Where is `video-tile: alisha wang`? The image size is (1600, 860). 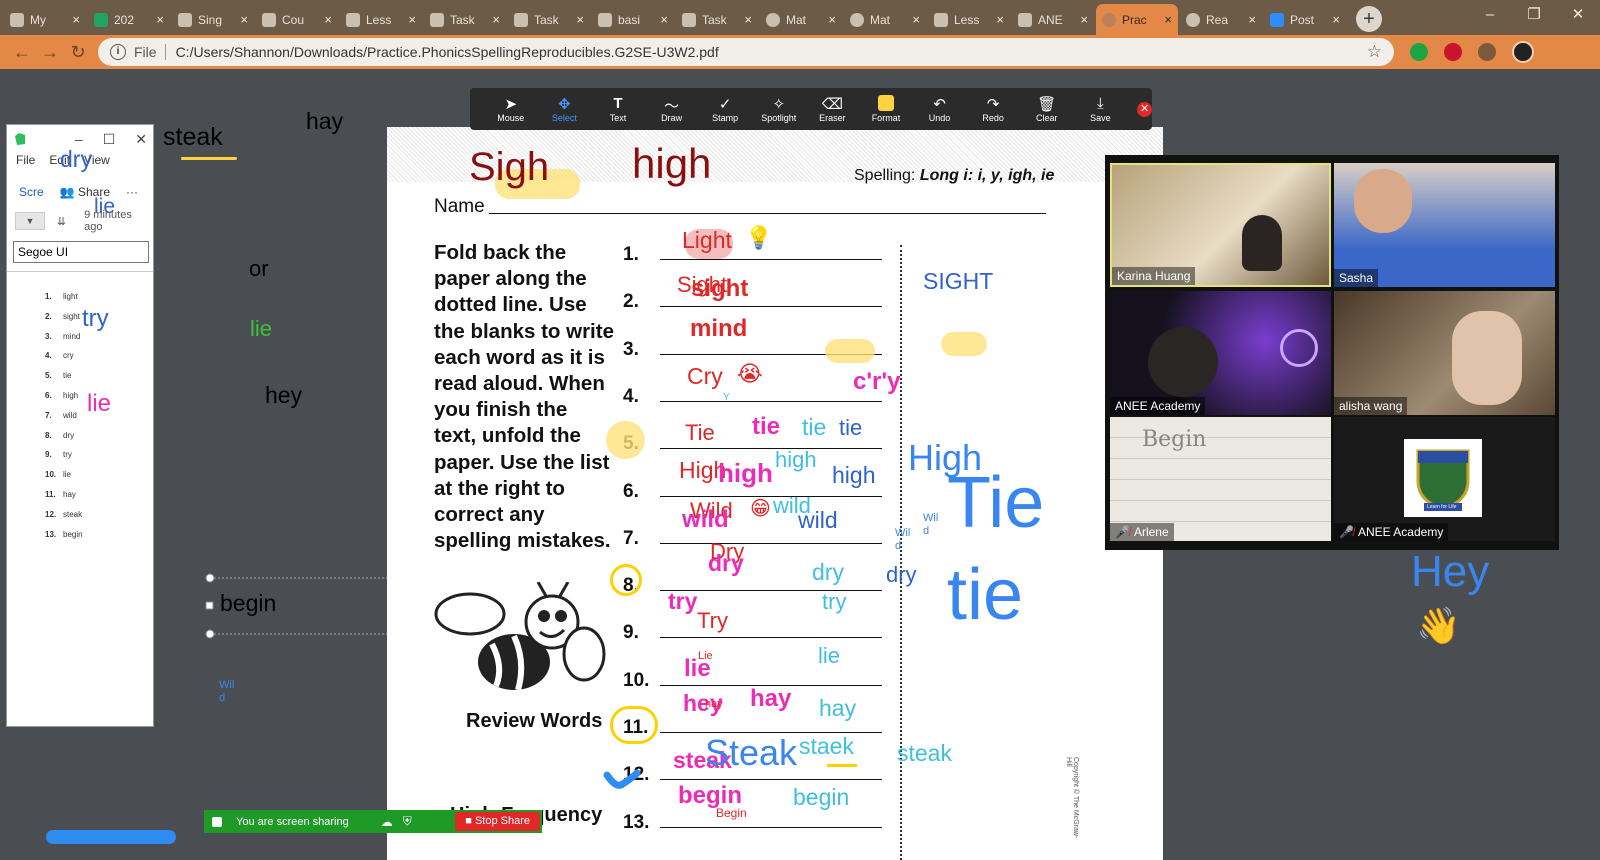 video-tile: alisha wang is located at coordinates (1444, 353).